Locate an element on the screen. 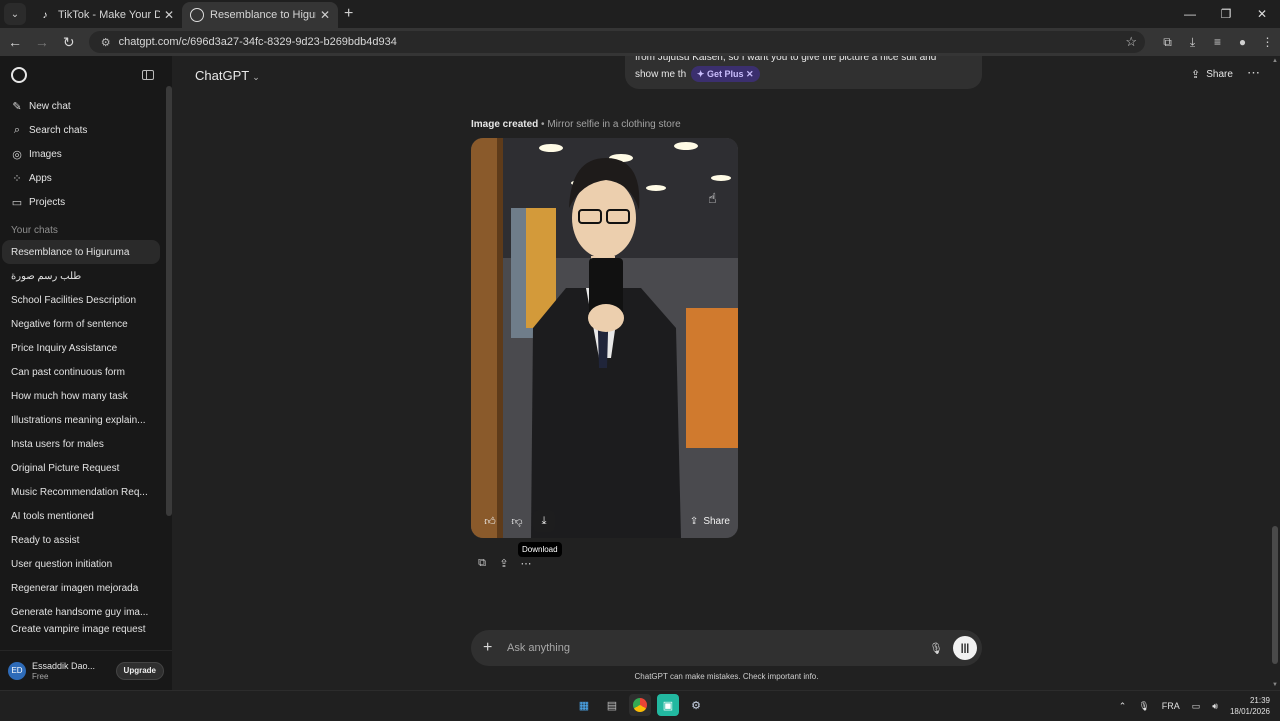 The image size is (1280, 721). chat-item: Can past continuous form is located at coordinates (86, 372).